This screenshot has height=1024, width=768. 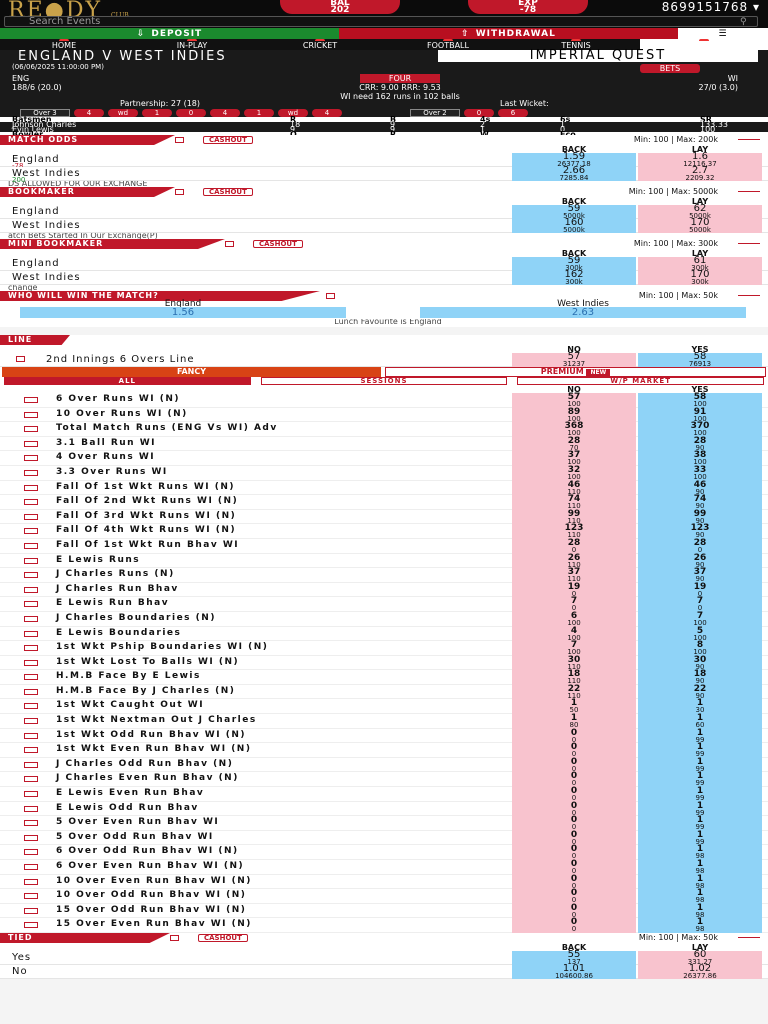 What do you see at coordinates (641, 381) in the screenshot?
I see `tab-wpmarket: W/P MARKET` at bounding box center [641, 381].